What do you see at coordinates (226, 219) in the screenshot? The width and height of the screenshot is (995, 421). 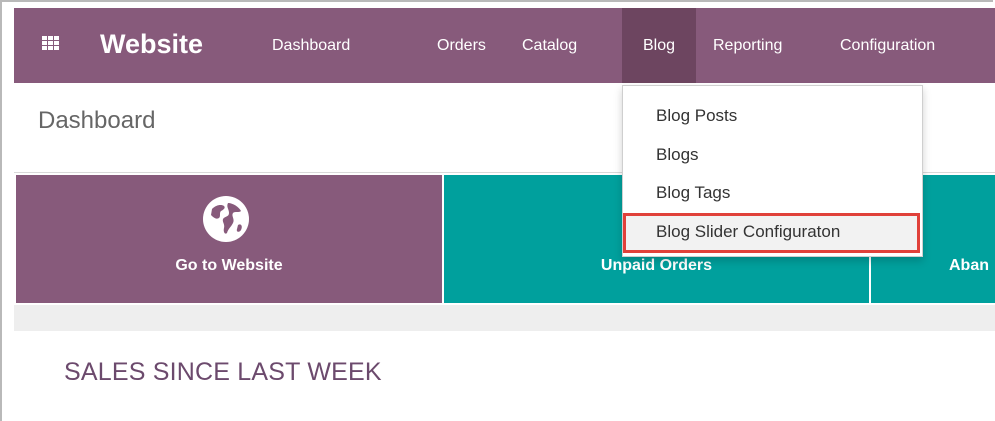 I see `globe-icon` at bounding box center [226, 219].